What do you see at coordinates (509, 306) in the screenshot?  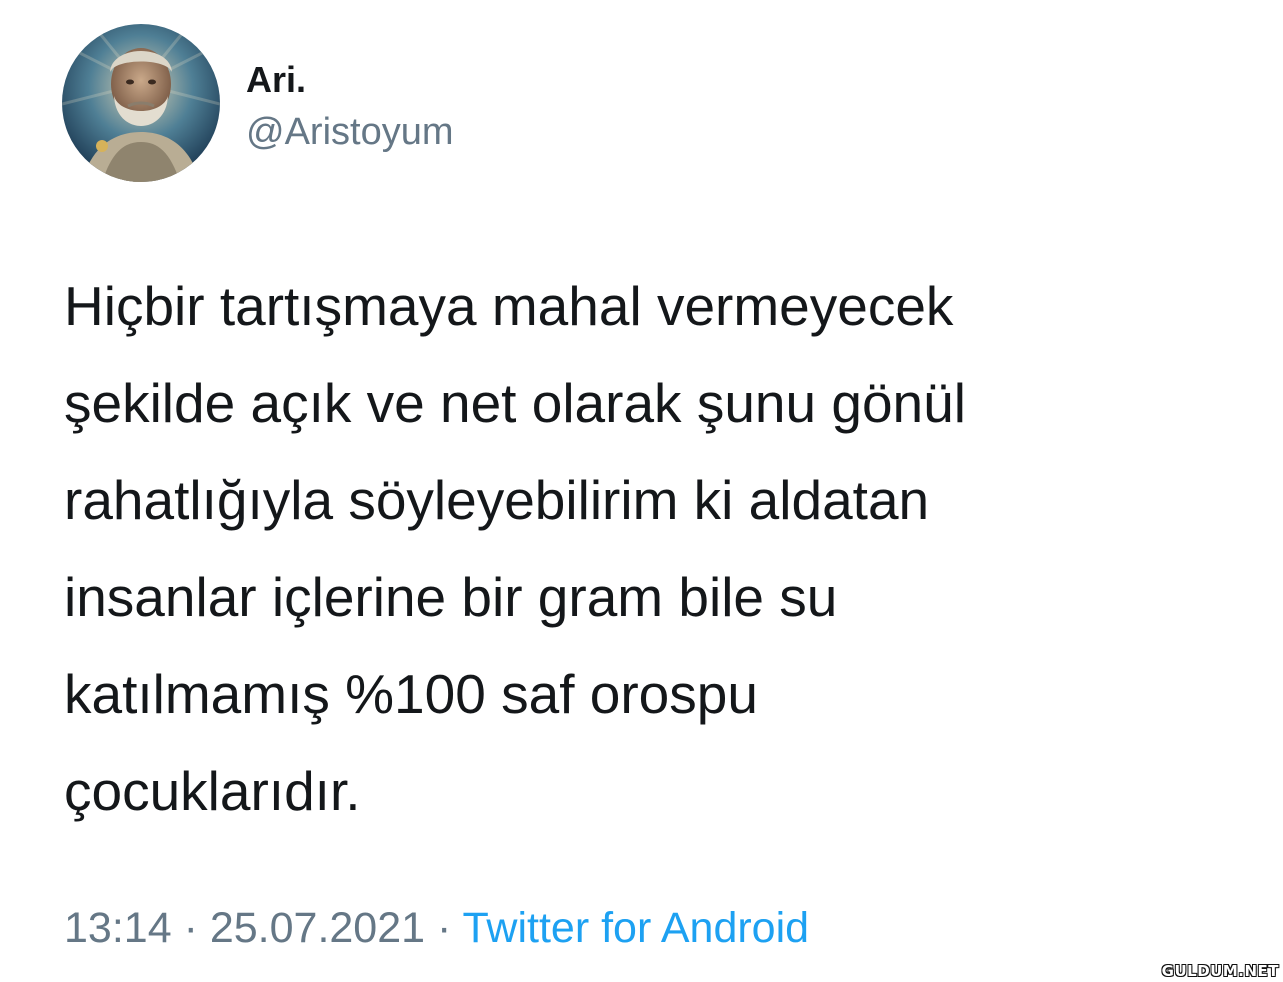 I see `tweet-line: Hiçbir tartışmaya mahal vermeyecek` at bounding box center [509, 306].